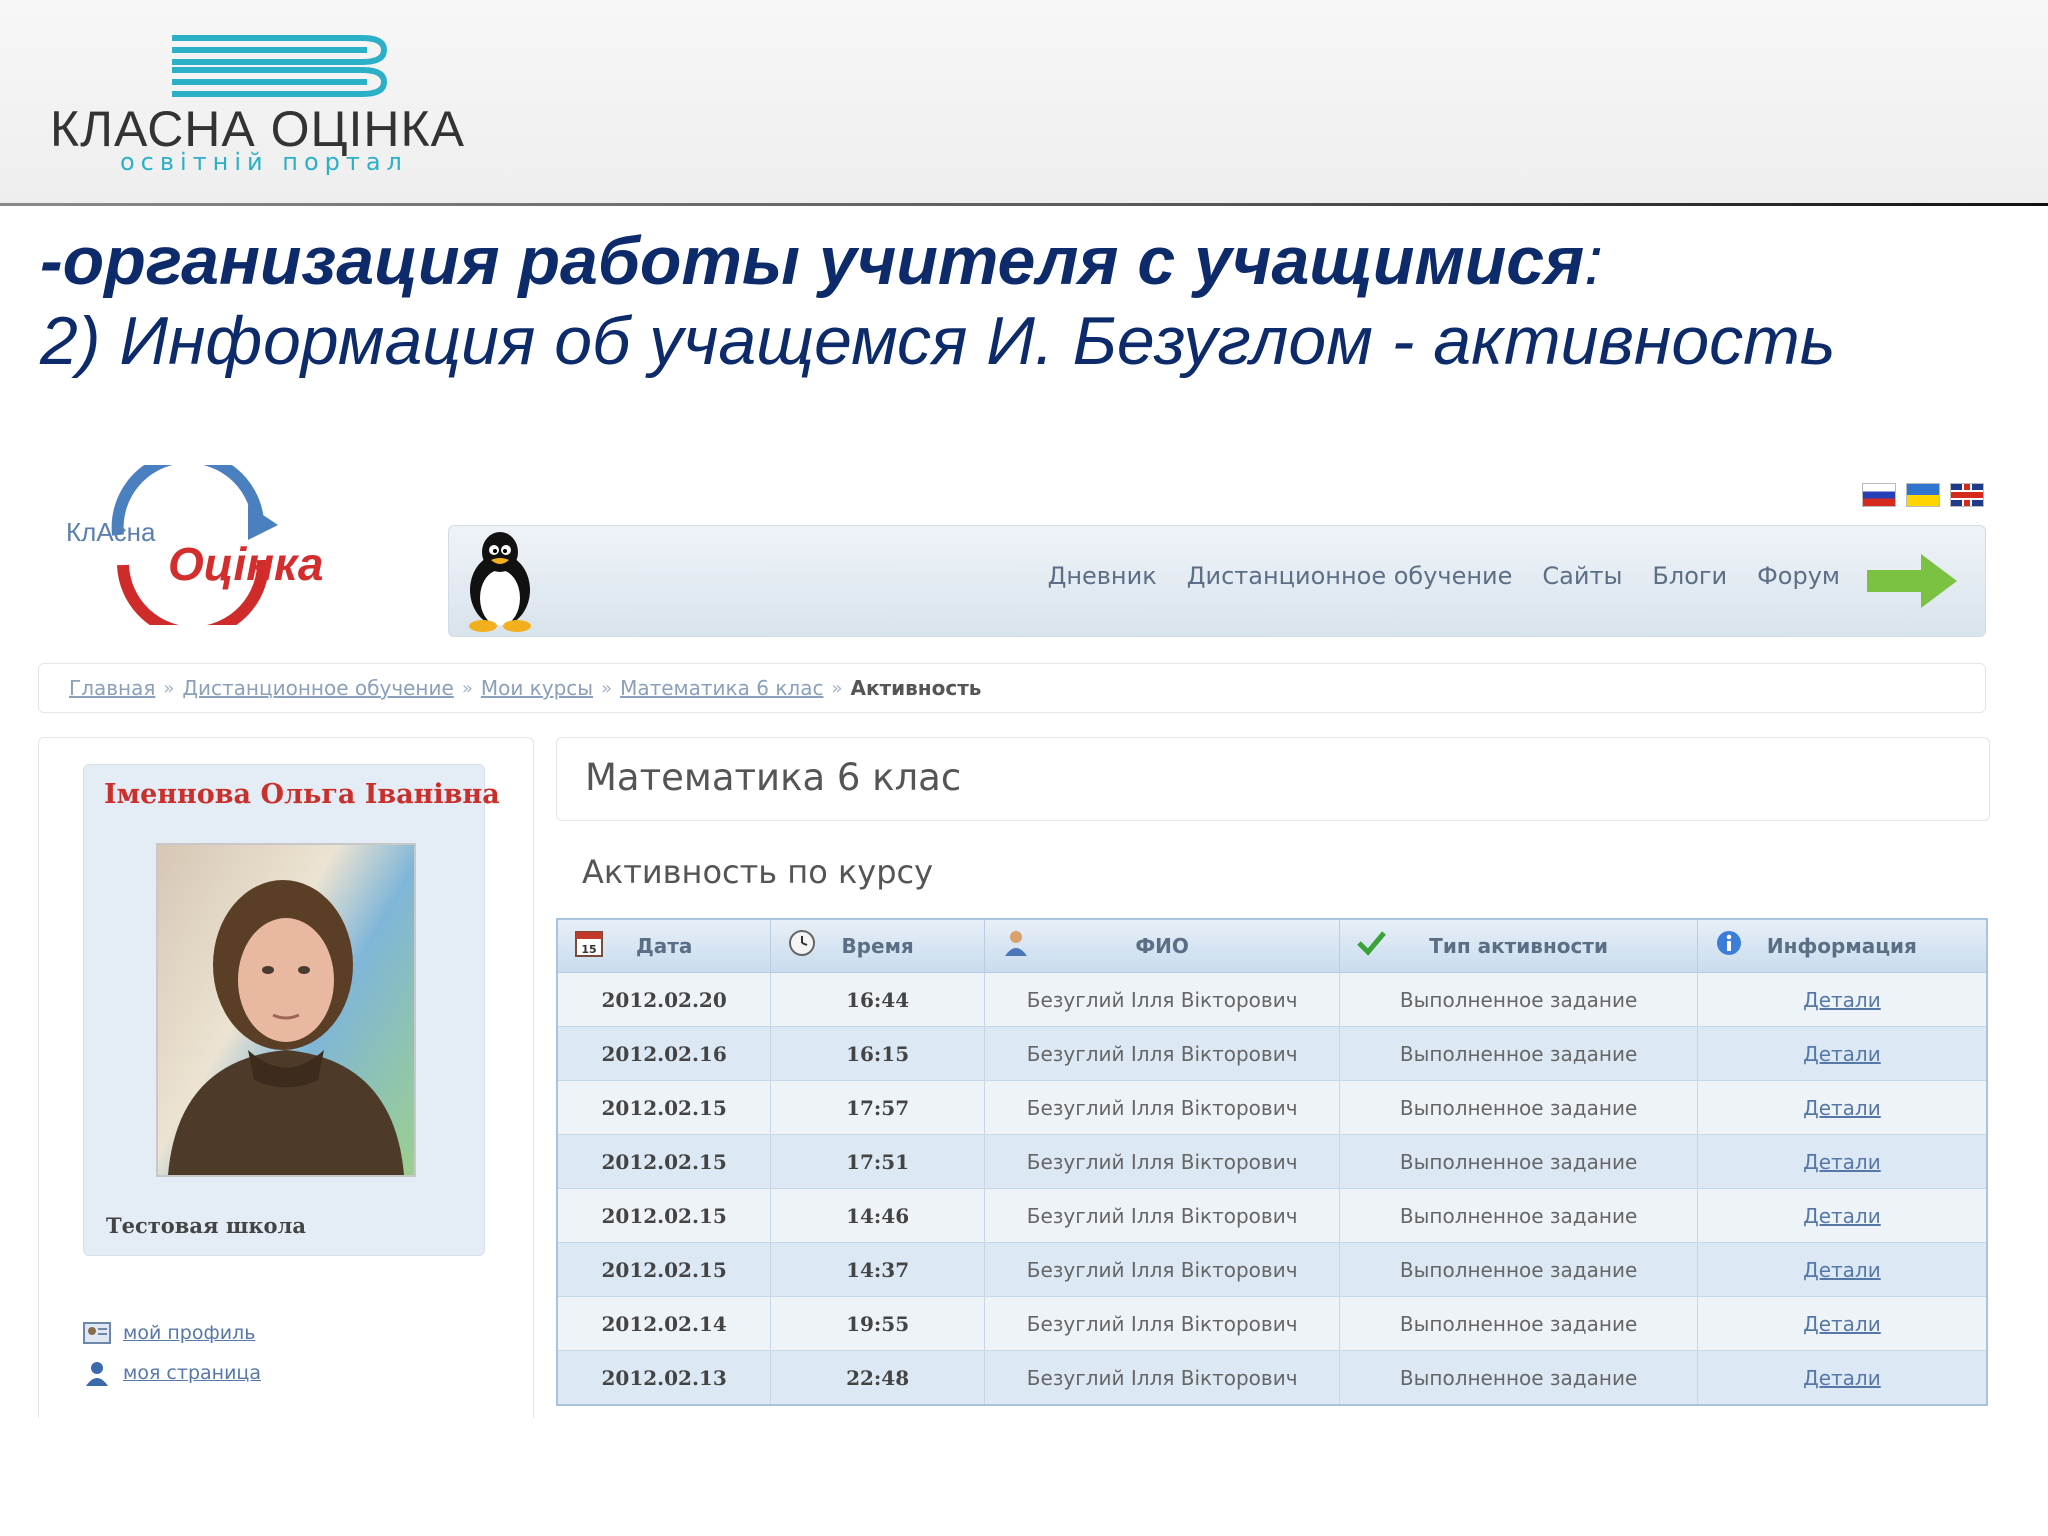  I want to click on user-icon, so click(1015, 943).